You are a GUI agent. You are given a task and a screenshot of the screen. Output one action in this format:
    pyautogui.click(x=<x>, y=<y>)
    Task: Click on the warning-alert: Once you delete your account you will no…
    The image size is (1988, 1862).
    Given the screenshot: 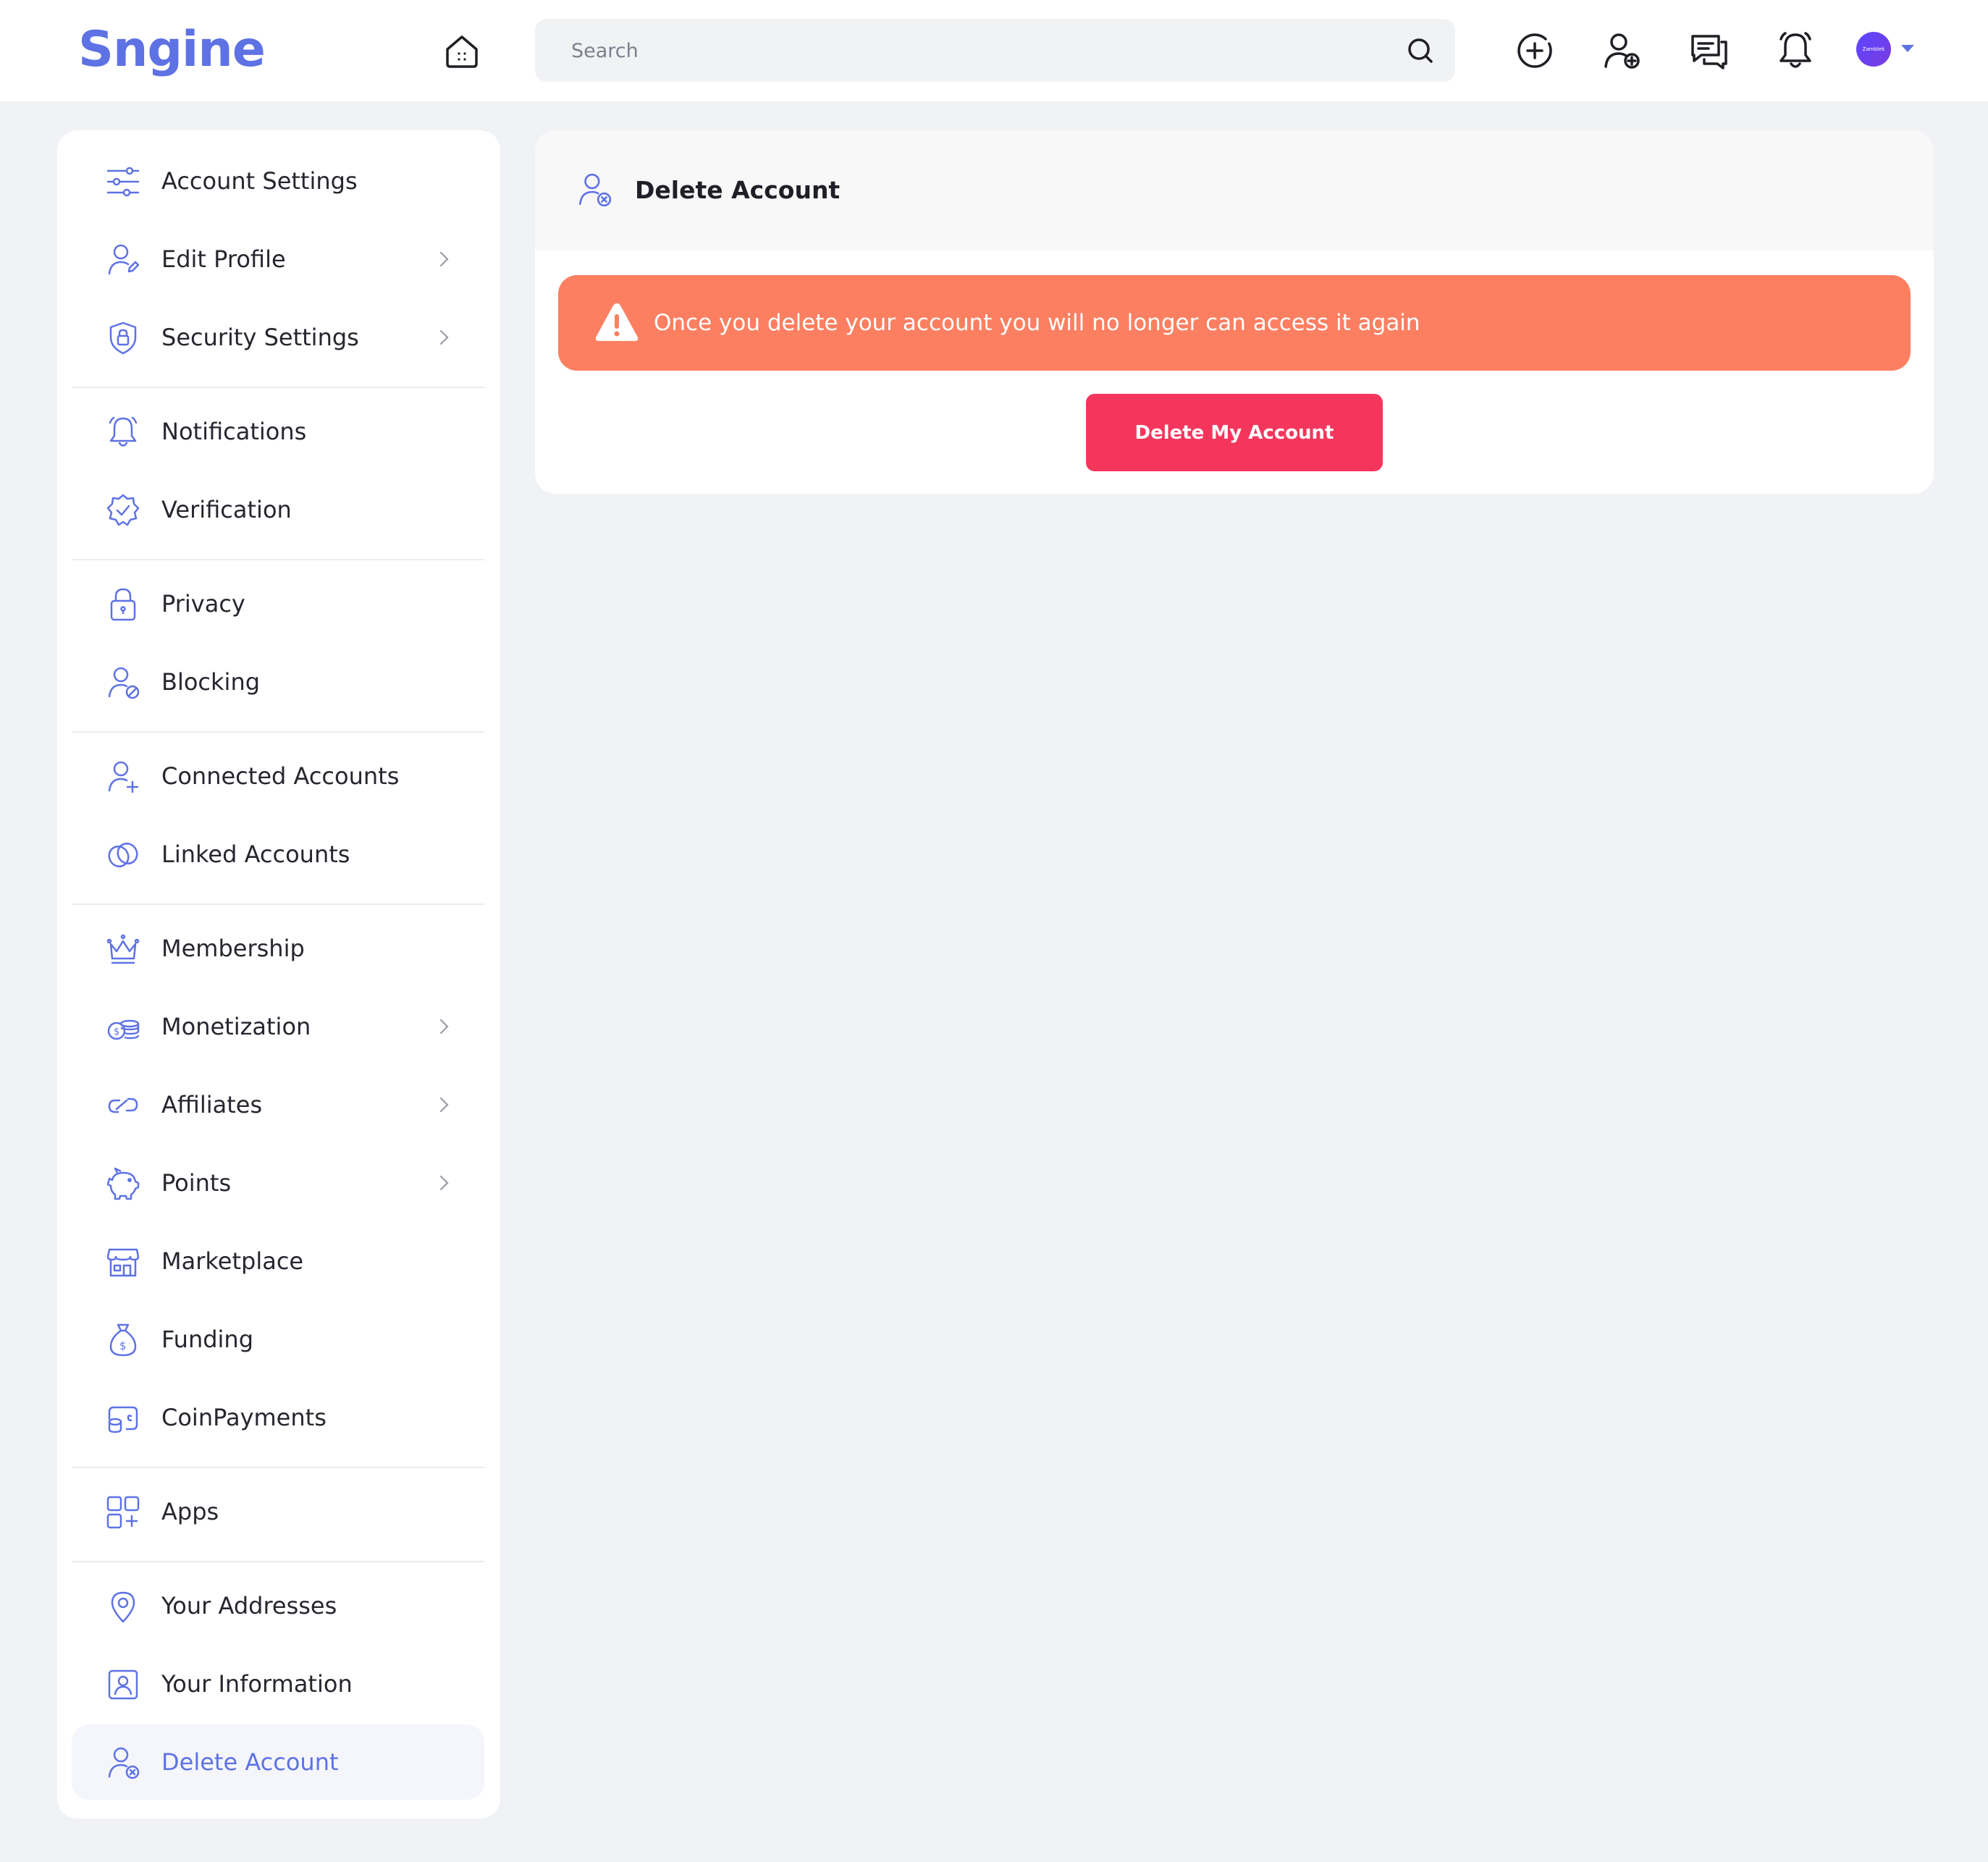 What is the action you would take?
    pyautogui.click(x=1234, y=323)
    